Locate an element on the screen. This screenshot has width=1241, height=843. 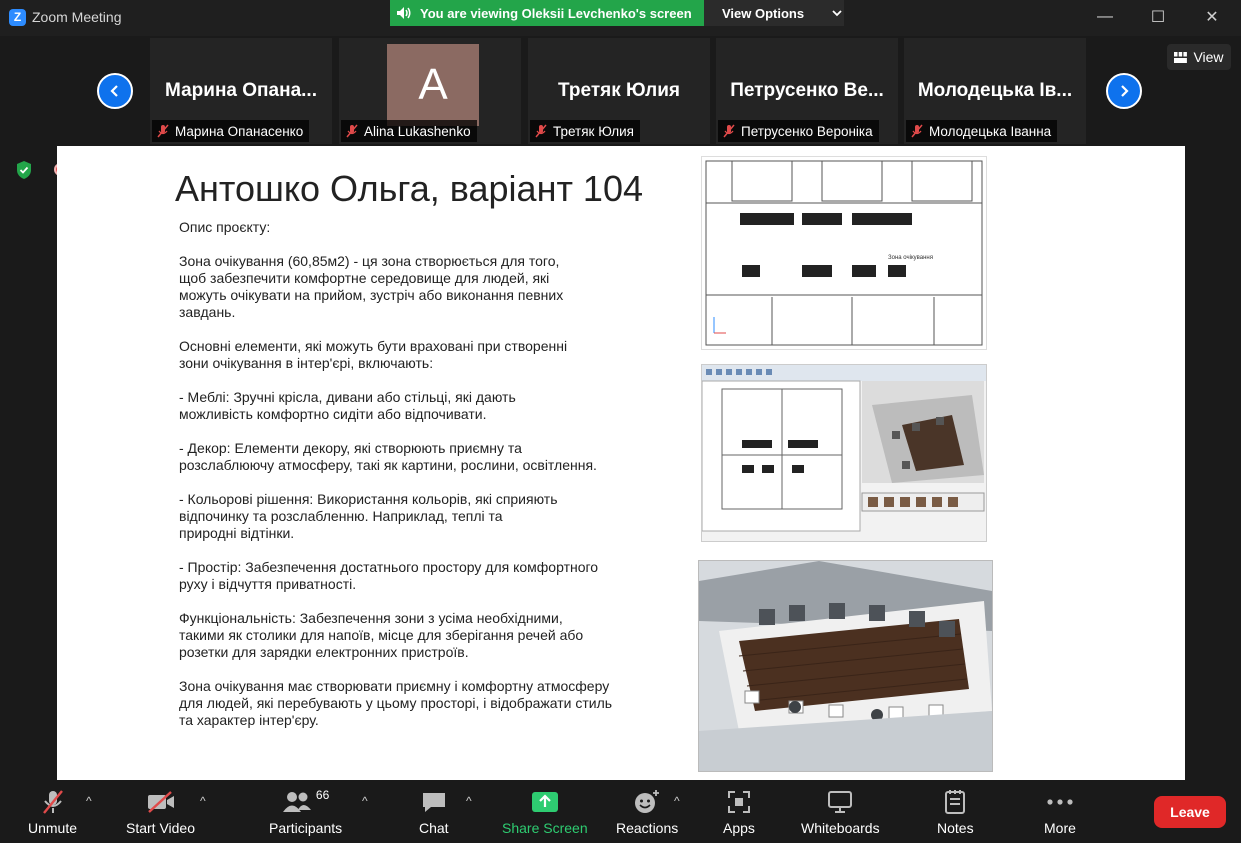
apps-button: Apps is located at coordinates (739, 812).